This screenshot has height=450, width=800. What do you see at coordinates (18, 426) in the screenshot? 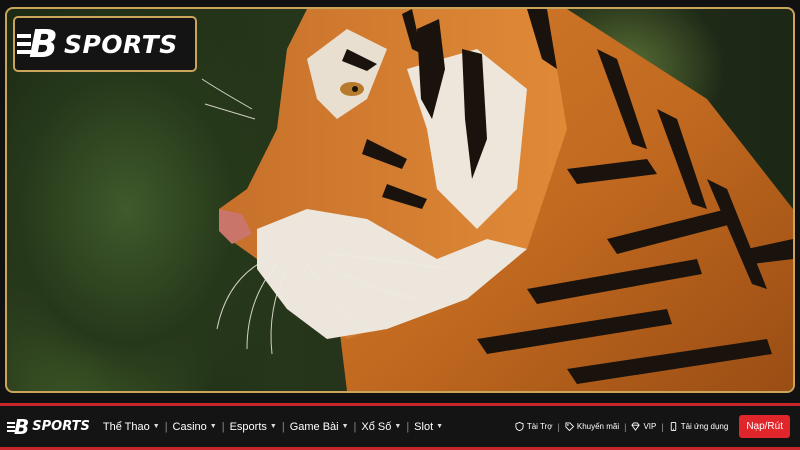
I see `nav-logo-mark: B` at bounding box center [18, 426].